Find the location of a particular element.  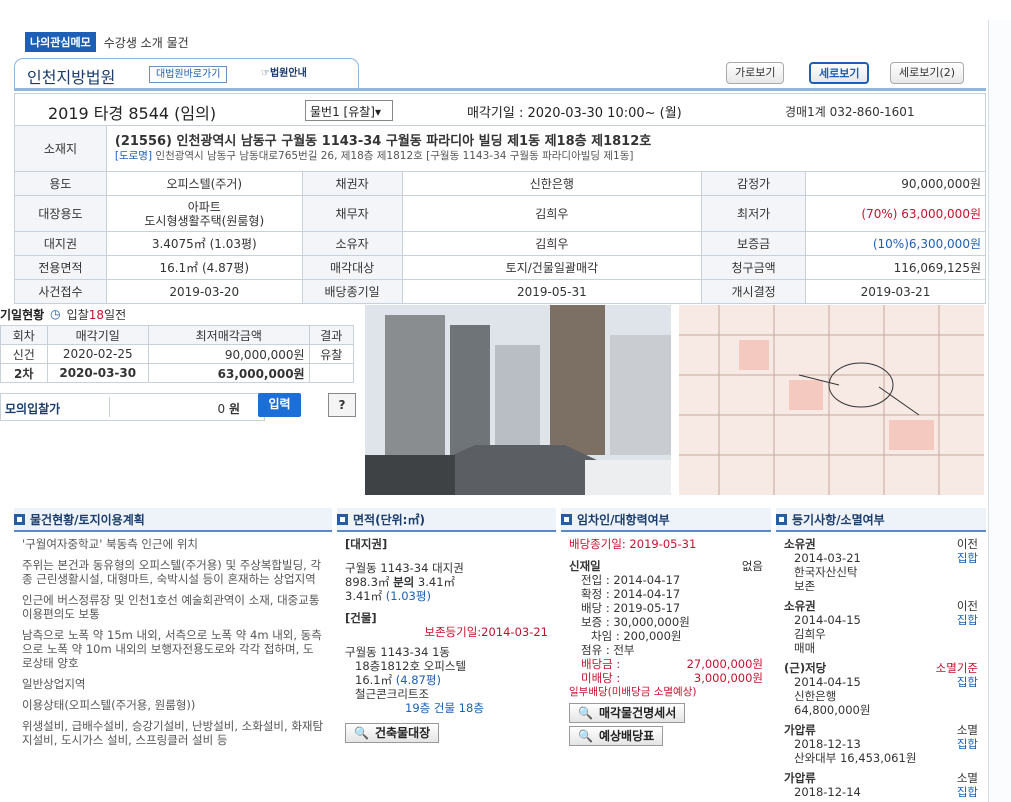

registry-usage-value: 아파트 도시형생활주택(원룸형) is located at coordinates (204, 213).